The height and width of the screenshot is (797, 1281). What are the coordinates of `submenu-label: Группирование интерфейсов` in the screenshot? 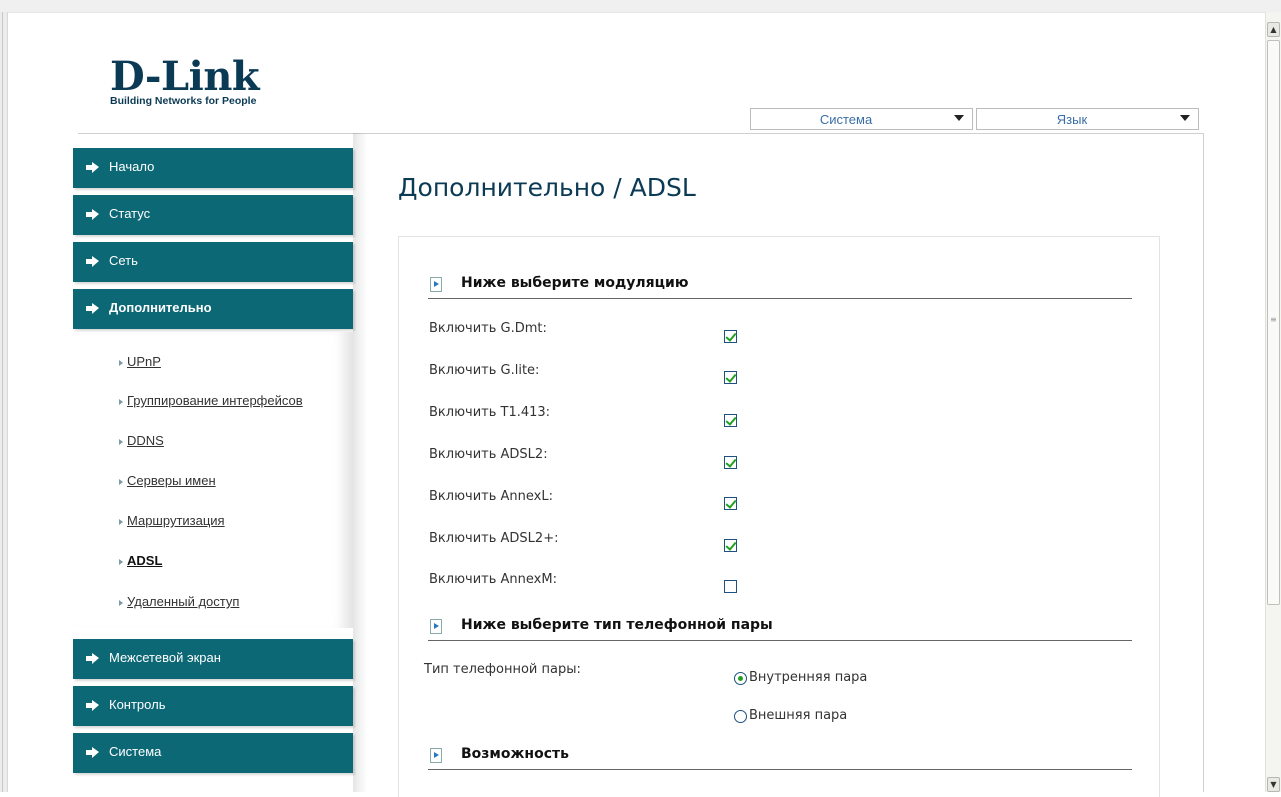 It's located at (215, 400).